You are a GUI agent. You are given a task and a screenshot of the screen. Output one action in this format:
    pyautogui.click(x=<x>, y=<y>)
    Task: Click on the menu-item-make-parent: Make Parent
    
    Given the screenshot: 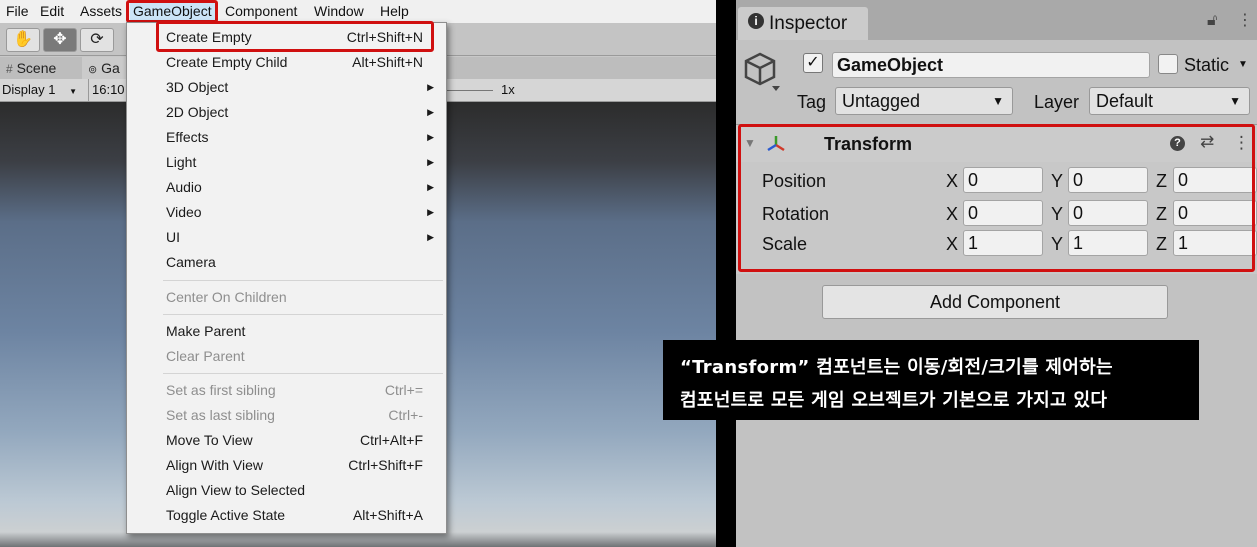 What is the action you would take?
    pyautogui.click(x=286, y=331)
    